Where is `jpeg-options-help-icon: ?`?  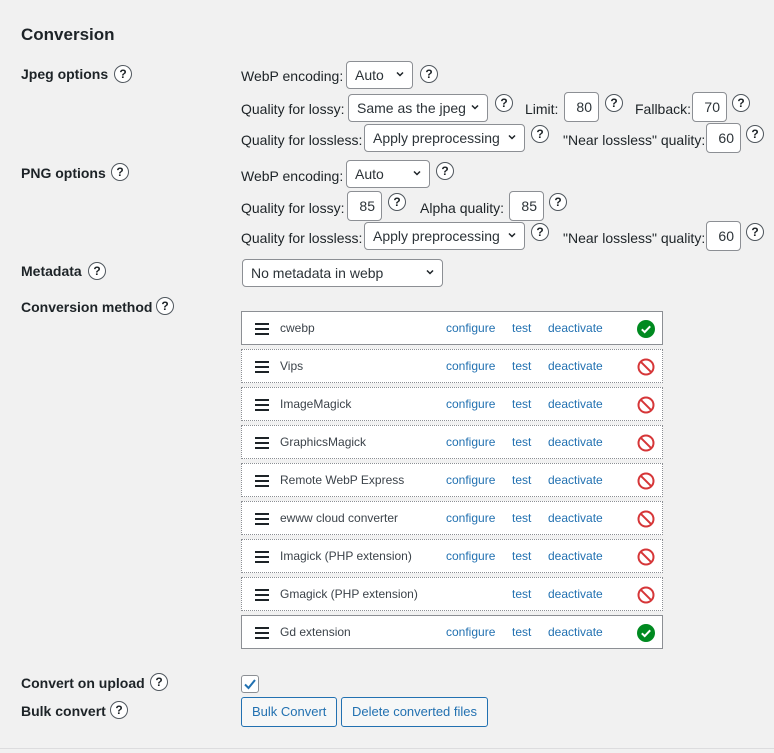 jpeg-options-help-icon: ? is located at coordinates (123, 74).